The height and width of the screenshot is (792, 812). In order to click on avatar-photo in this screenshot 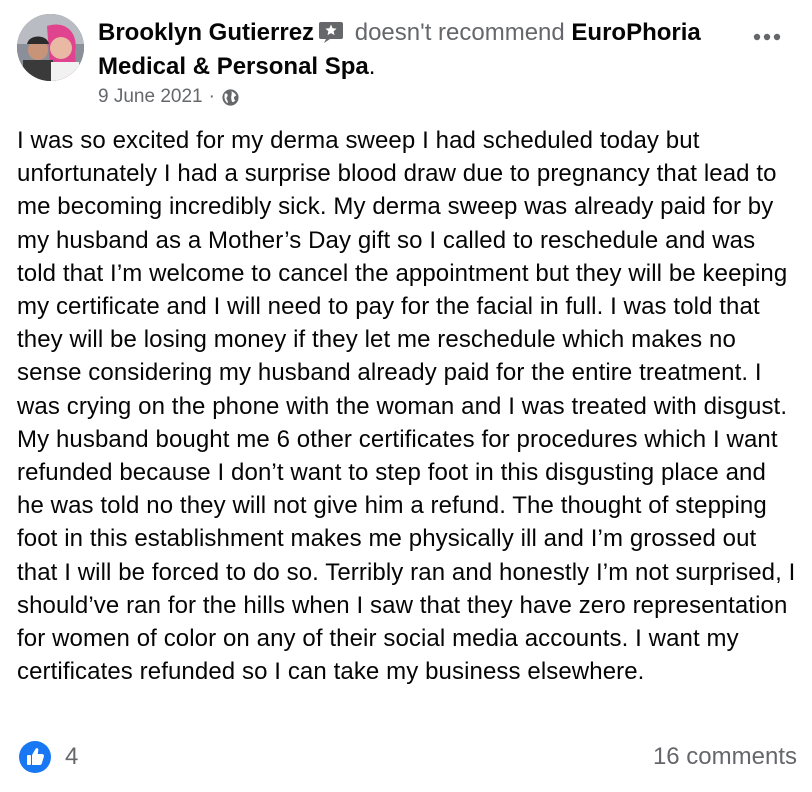, I will do `click(50, 47)`.